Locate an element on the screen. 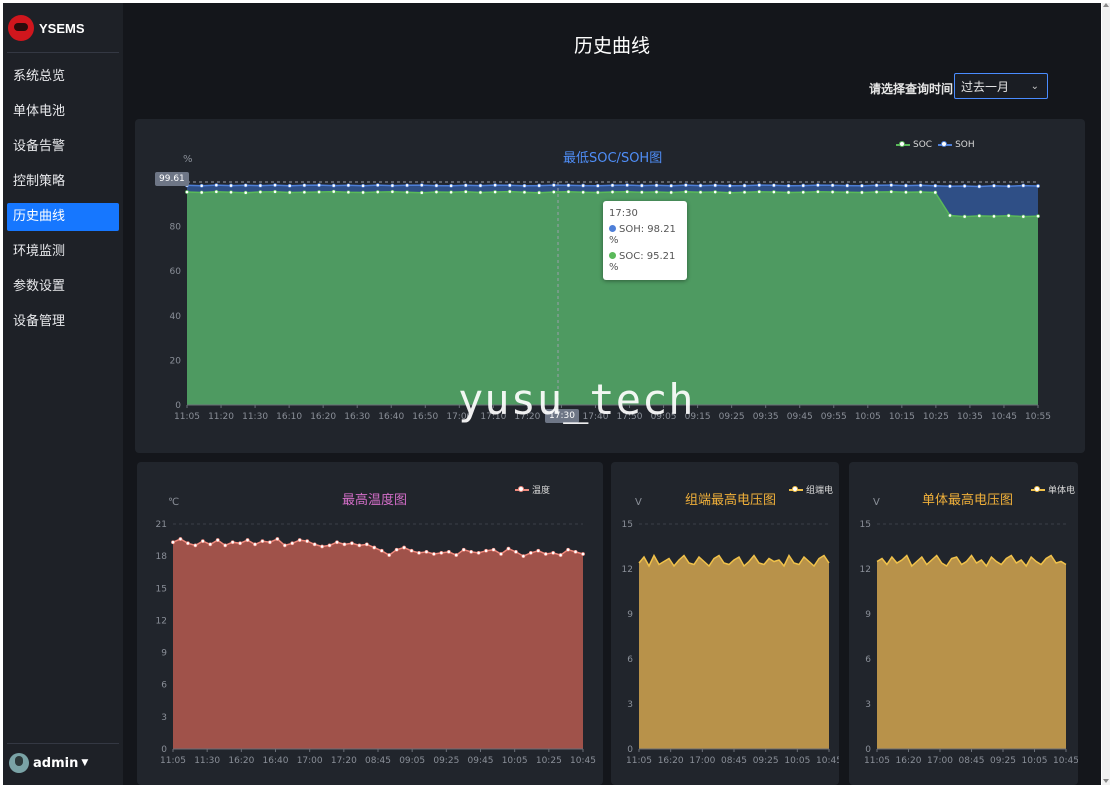  x-tick-label-0: 11:05 is located at coordinates (187, 417).